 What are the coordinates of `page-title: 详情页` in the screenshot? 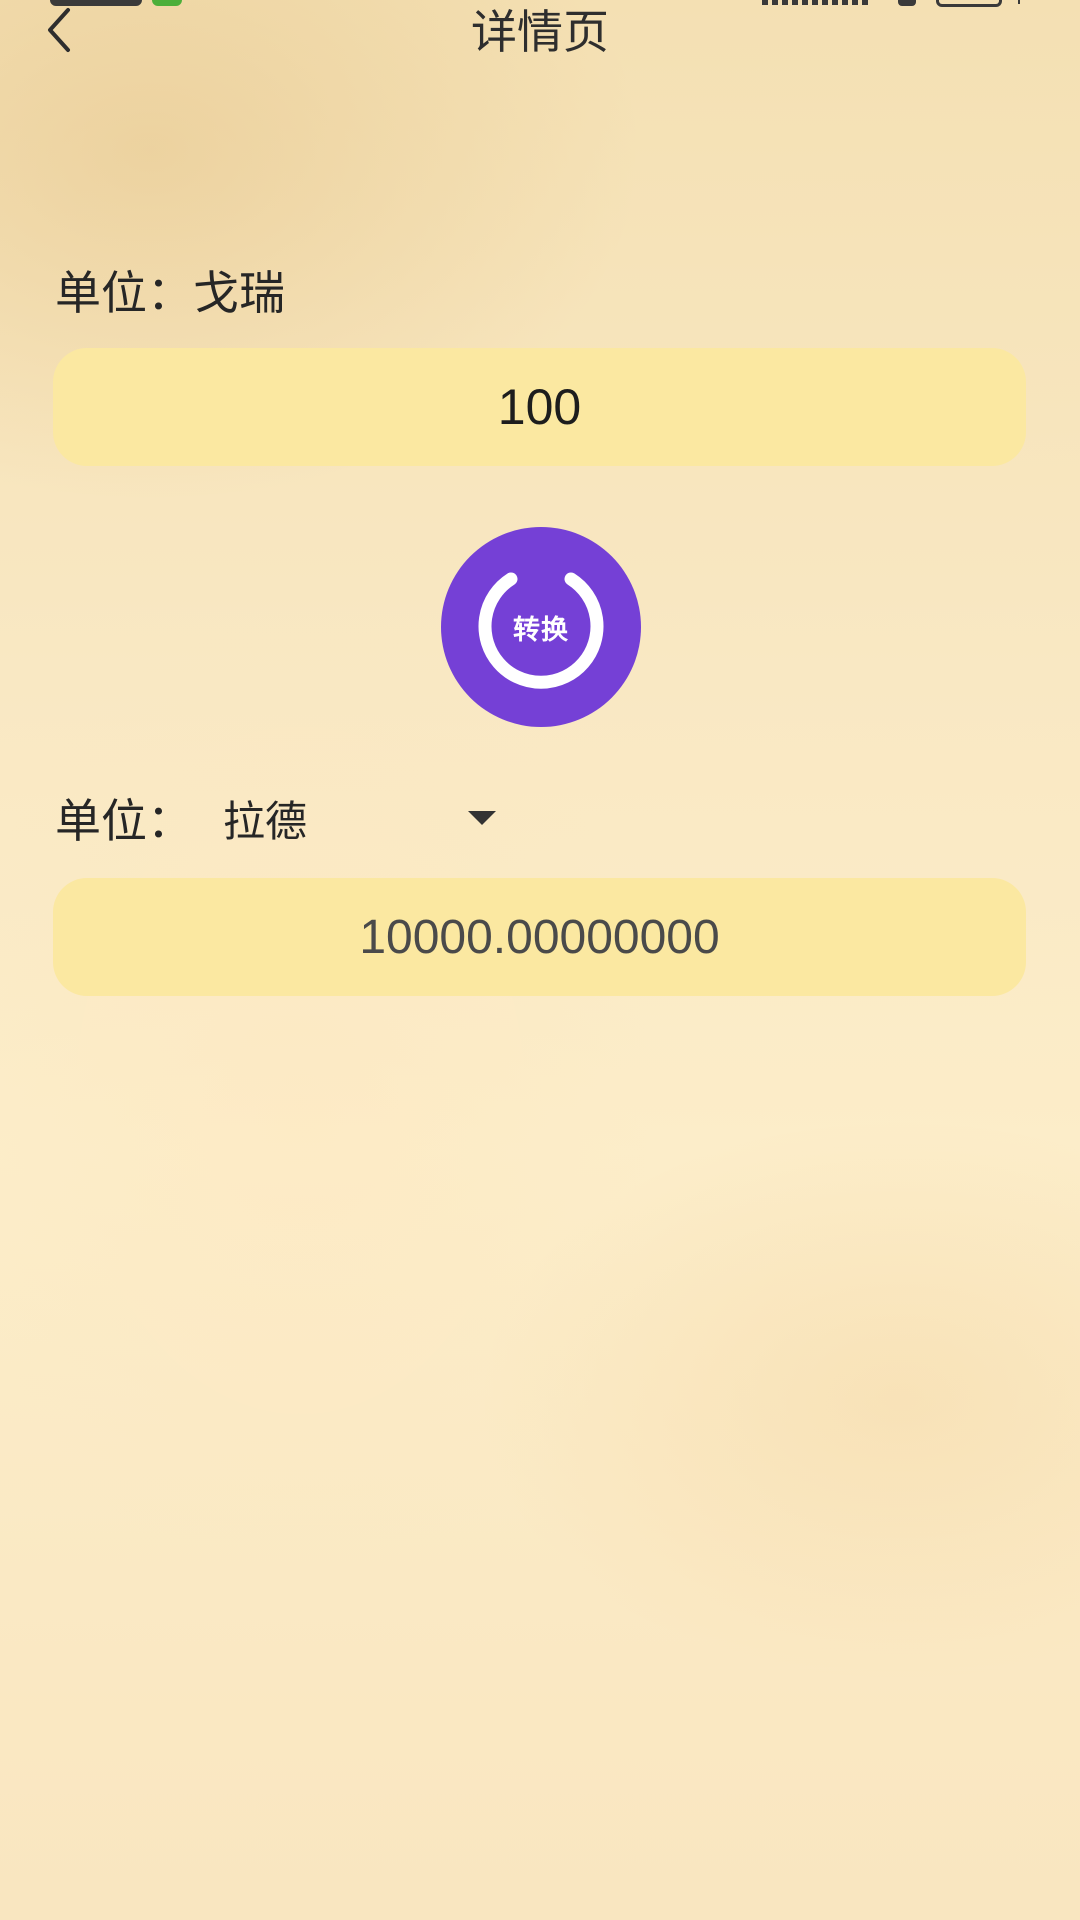 It's located at (540, 32).